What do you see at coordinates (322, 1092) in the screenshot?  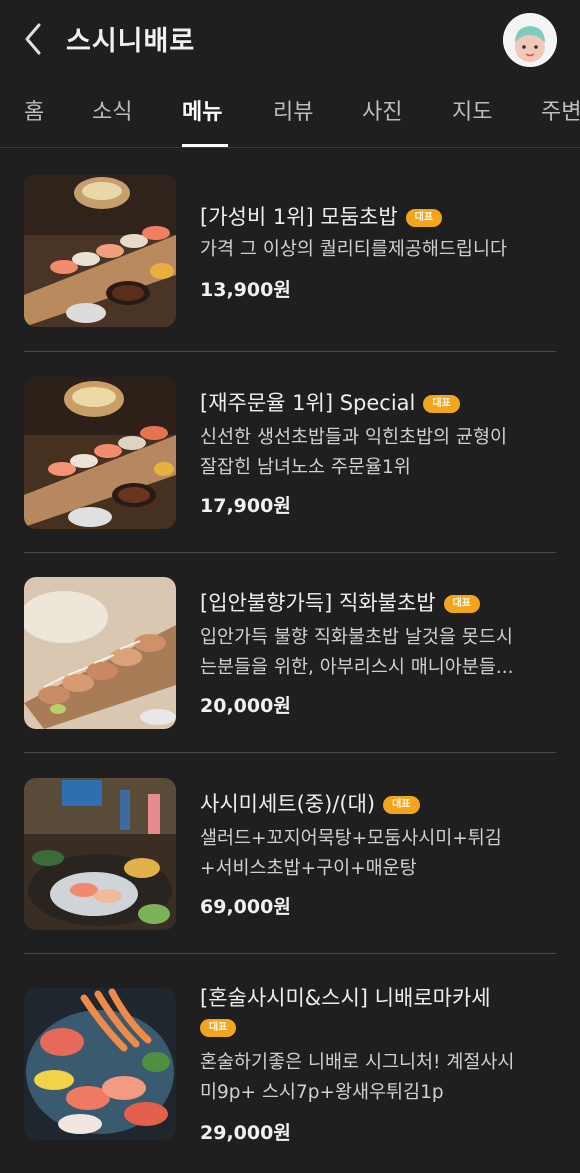 I see `description-line: 미9p+ 스시7p+왕새우튀김1p` at bounding box center [322, 1092].